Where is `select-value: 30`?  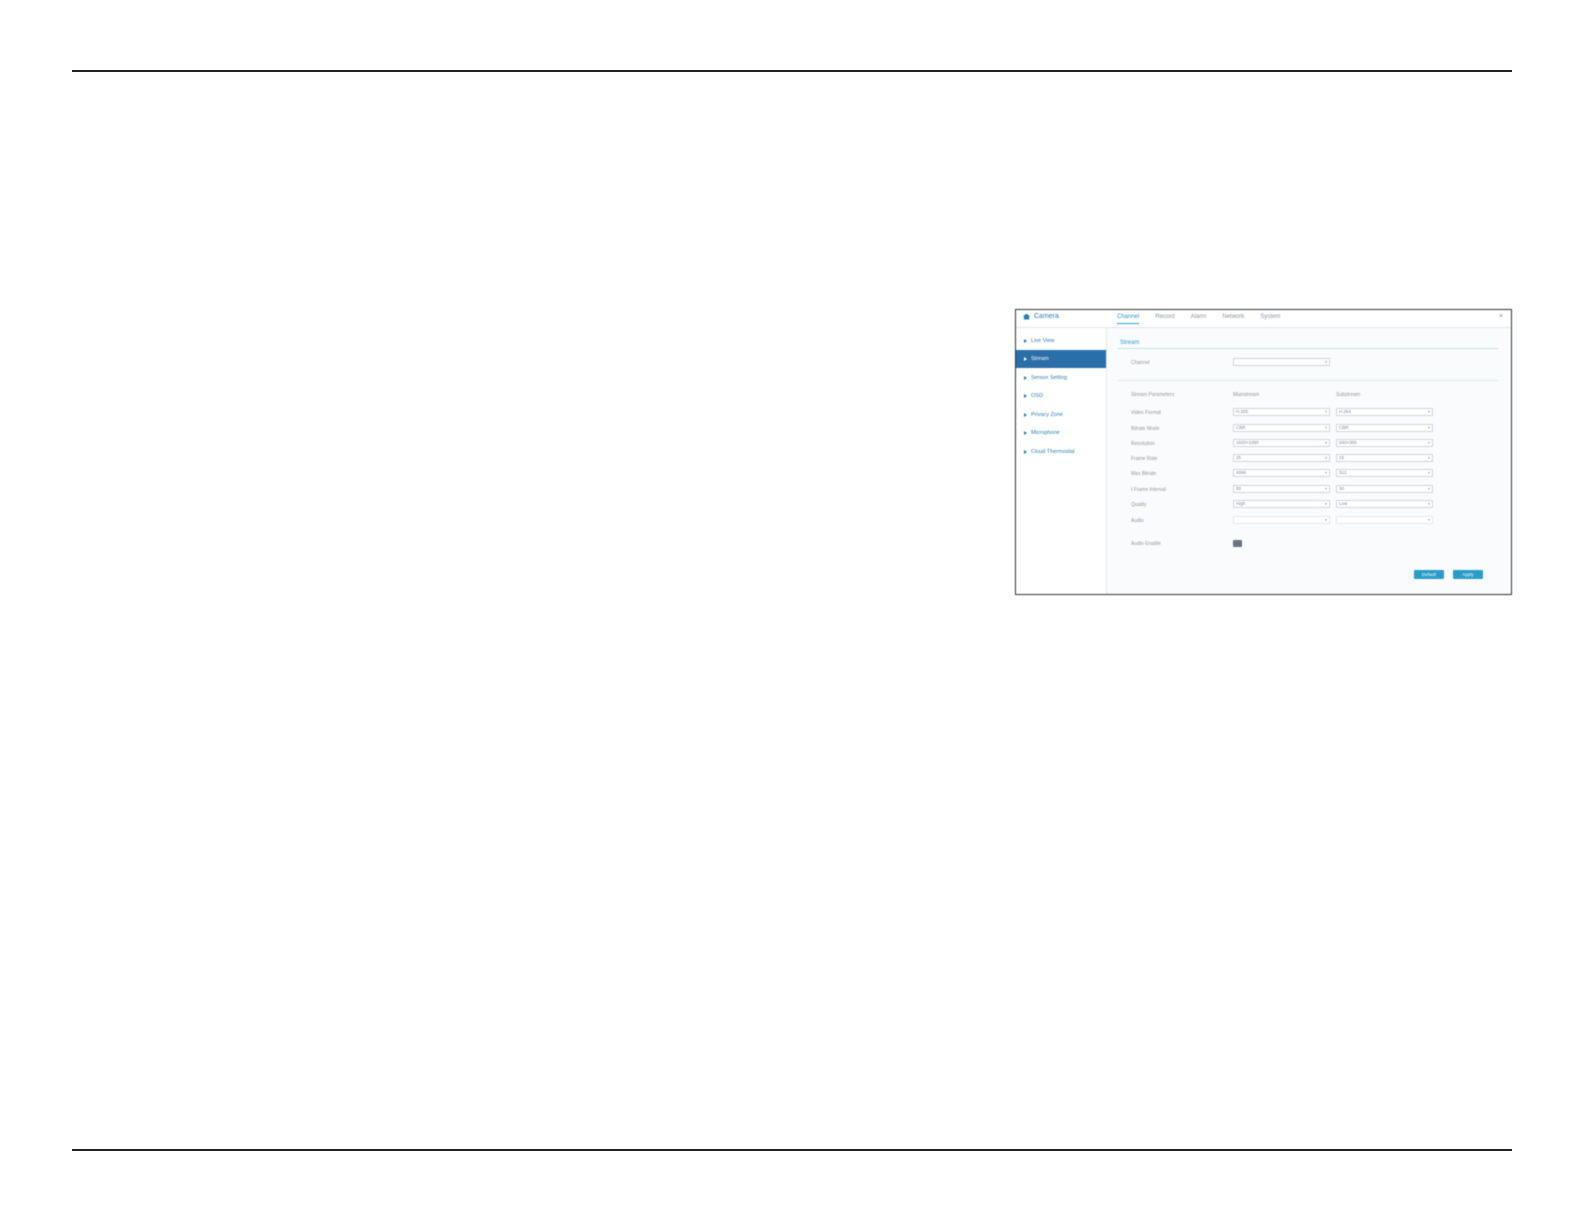
select-value: 30 is located at coordinates (1342, 488).